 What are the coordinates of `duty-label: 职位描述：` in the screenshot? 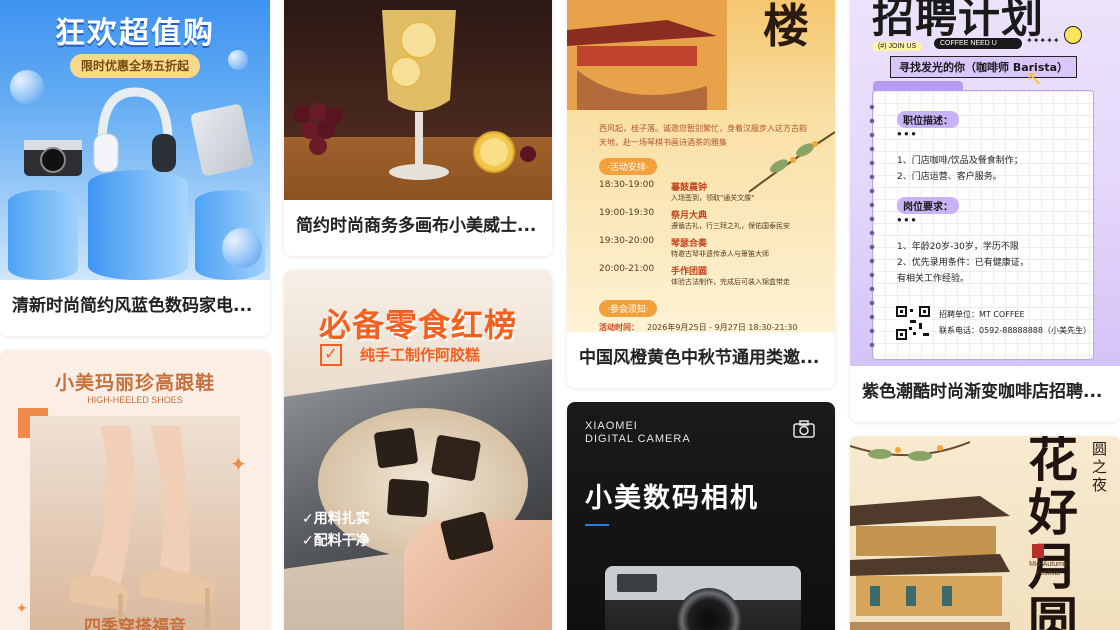 It's located at (928, 119).